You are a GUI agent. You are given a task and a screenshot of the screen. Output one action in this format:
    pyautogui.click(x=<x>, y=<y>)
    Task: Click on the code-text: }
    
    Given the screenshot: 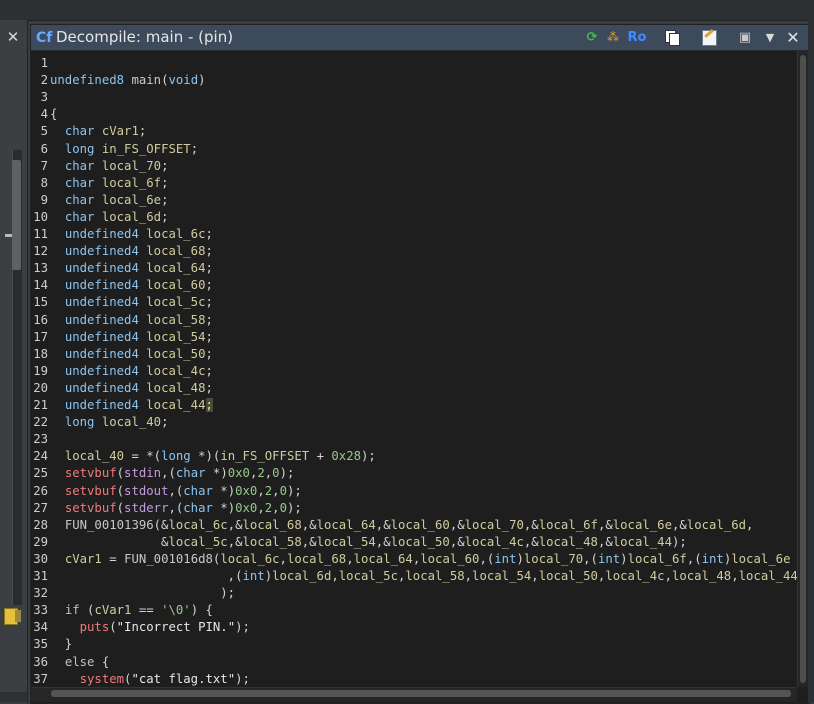 What is the action you would take?
    pyautogui.click(x=61, y=644)
    